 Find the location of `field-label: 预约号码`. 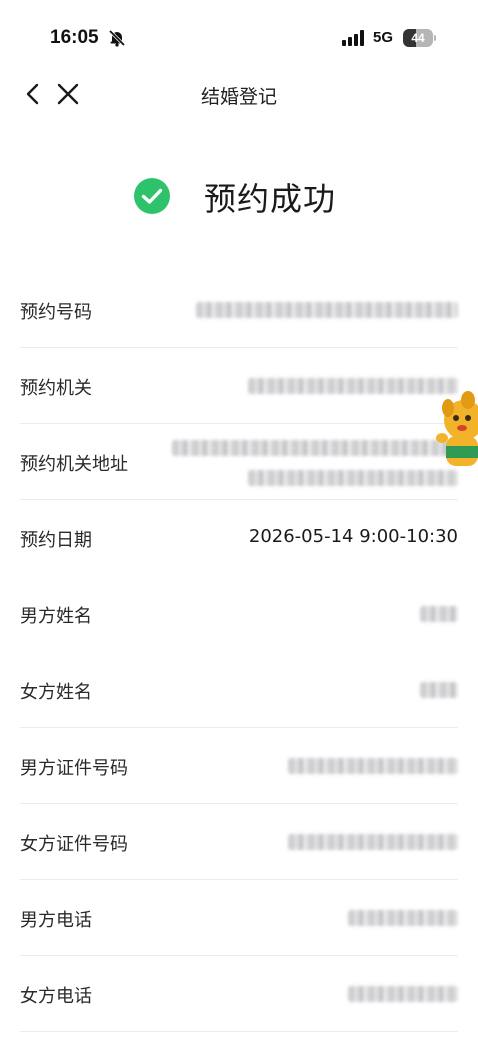

field-label: 预约号码 is located at coordinates (56, 312).